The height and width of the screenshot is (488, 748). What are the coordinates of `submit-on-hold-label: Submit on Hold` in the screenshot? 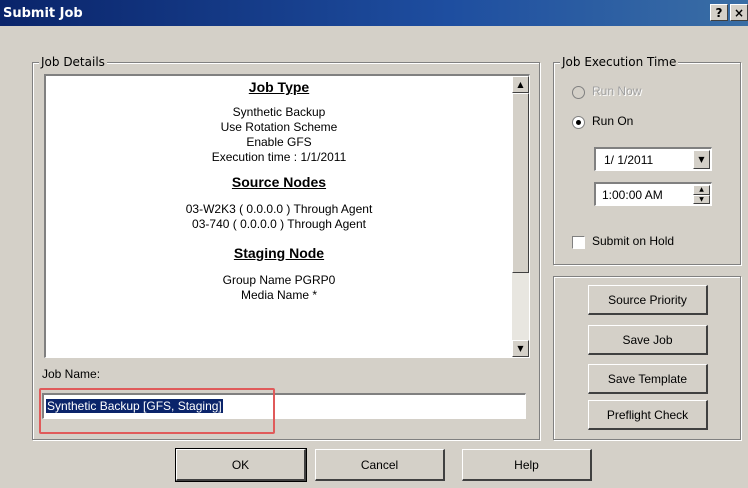 It's located at (633, 241).